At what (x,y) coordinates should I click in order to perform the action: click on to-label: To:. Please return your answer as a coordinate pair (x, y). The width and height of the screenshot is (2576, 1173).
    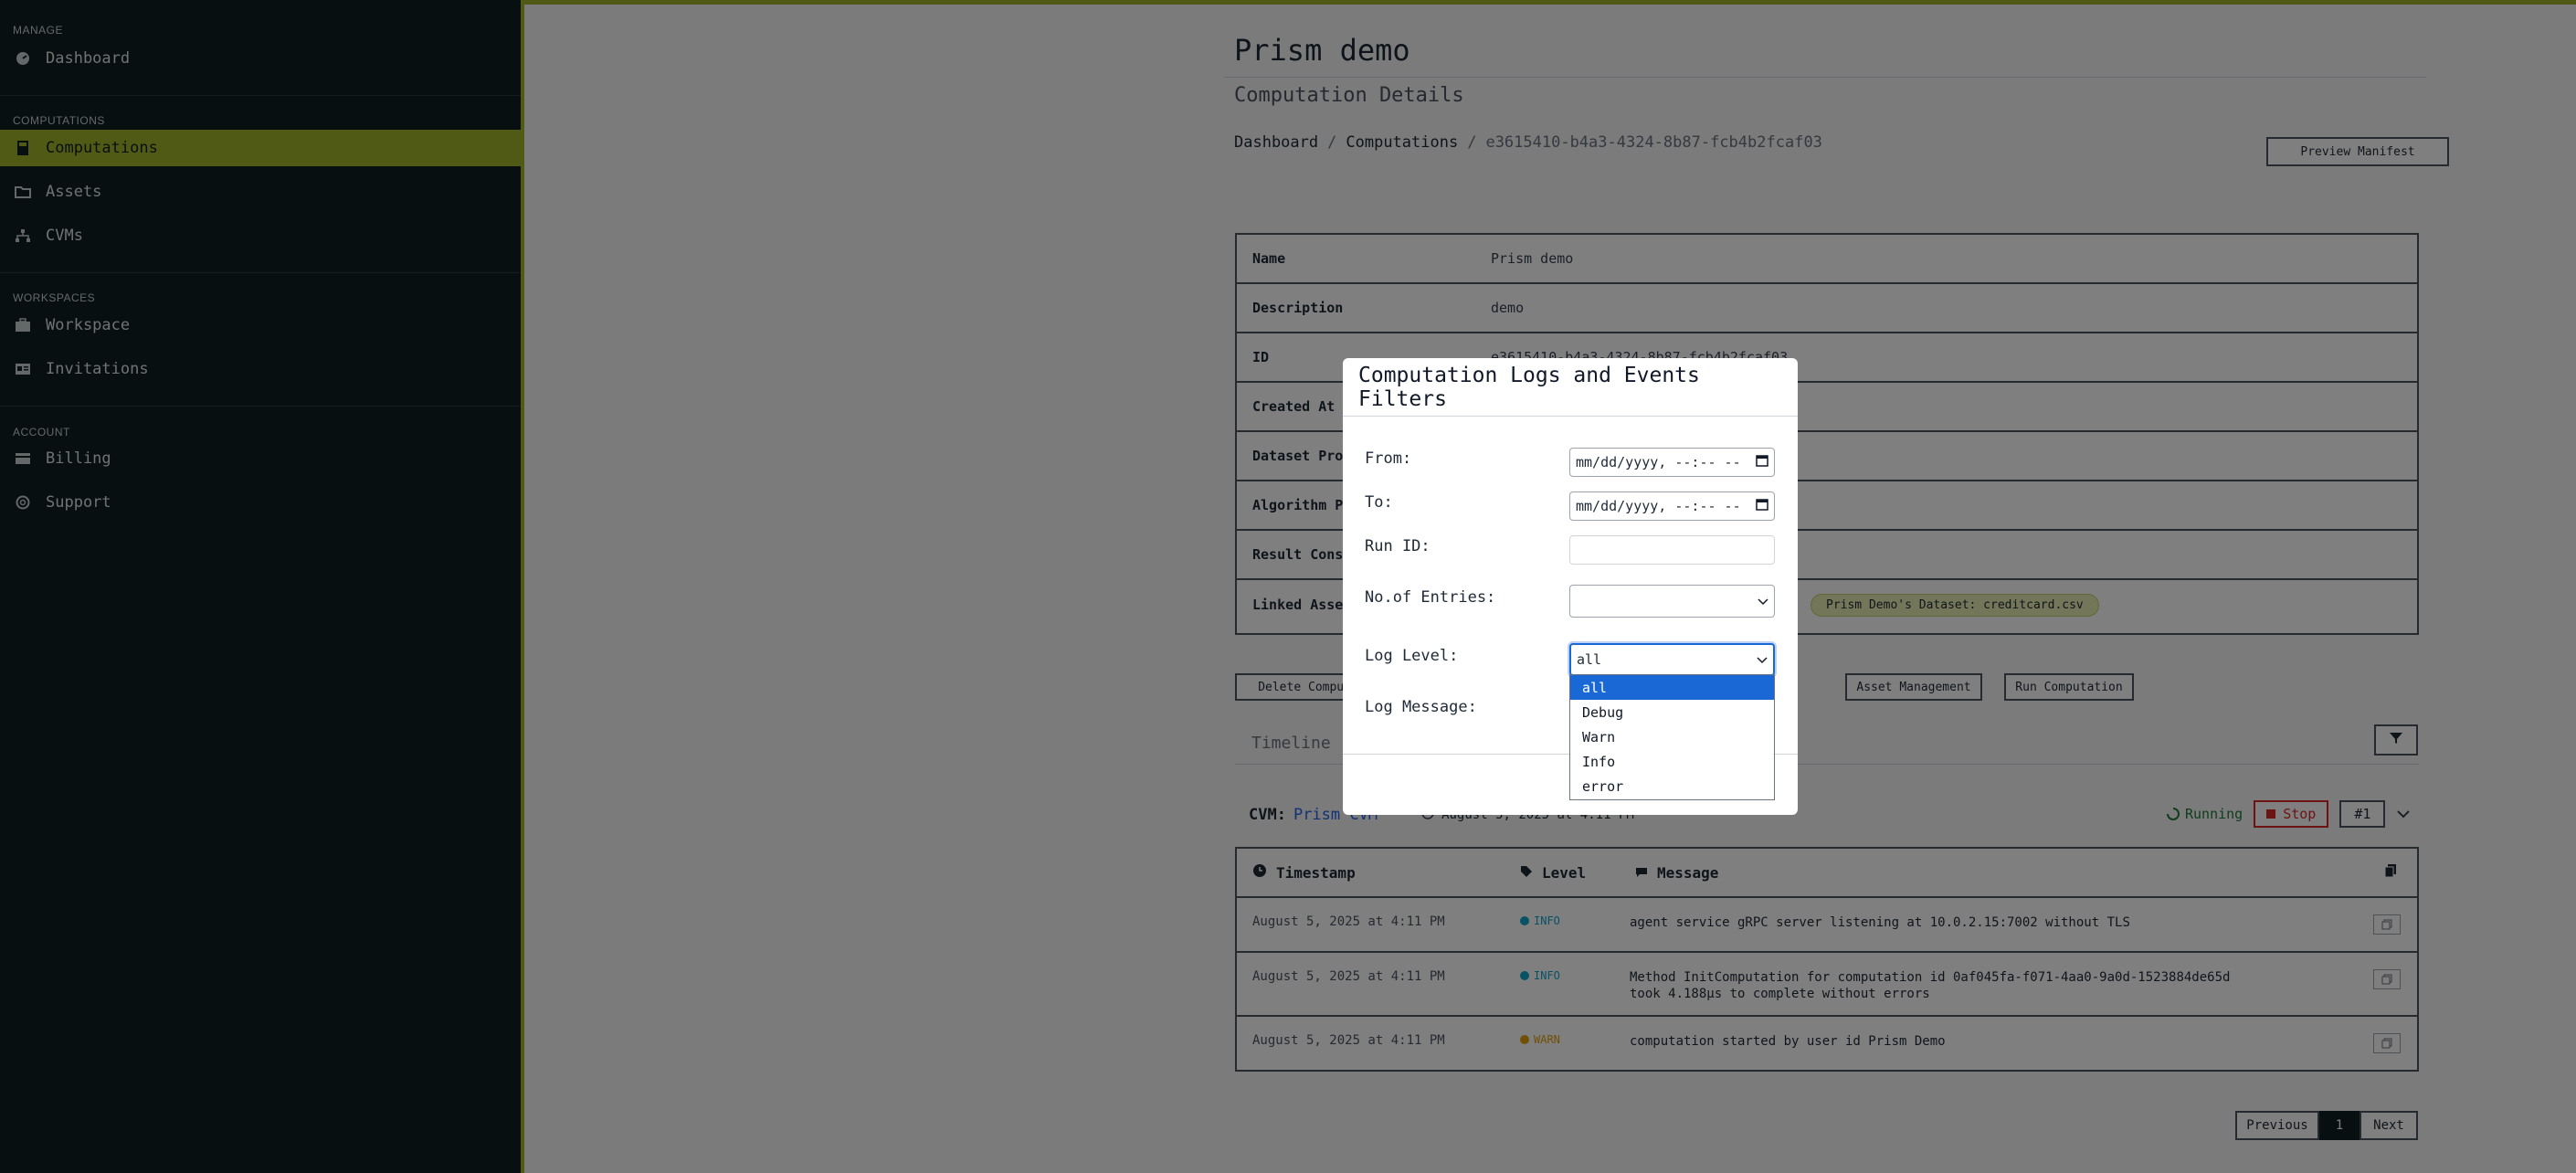
    Looking at the image, I should click on (1379, 502).